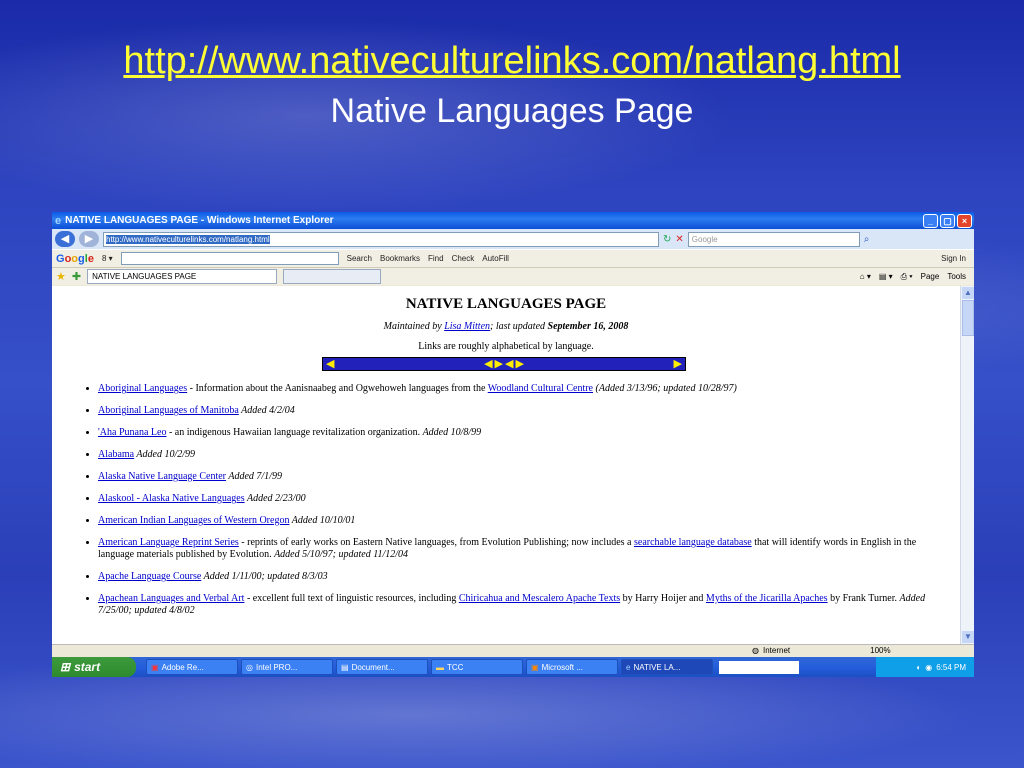 Image resolution: width=1024 pixels, height=768 pixels. What do you see at coordinates (89, 239) in the screenshot?
I see `forward-icon: ▶` at bounding box center [89, 239].